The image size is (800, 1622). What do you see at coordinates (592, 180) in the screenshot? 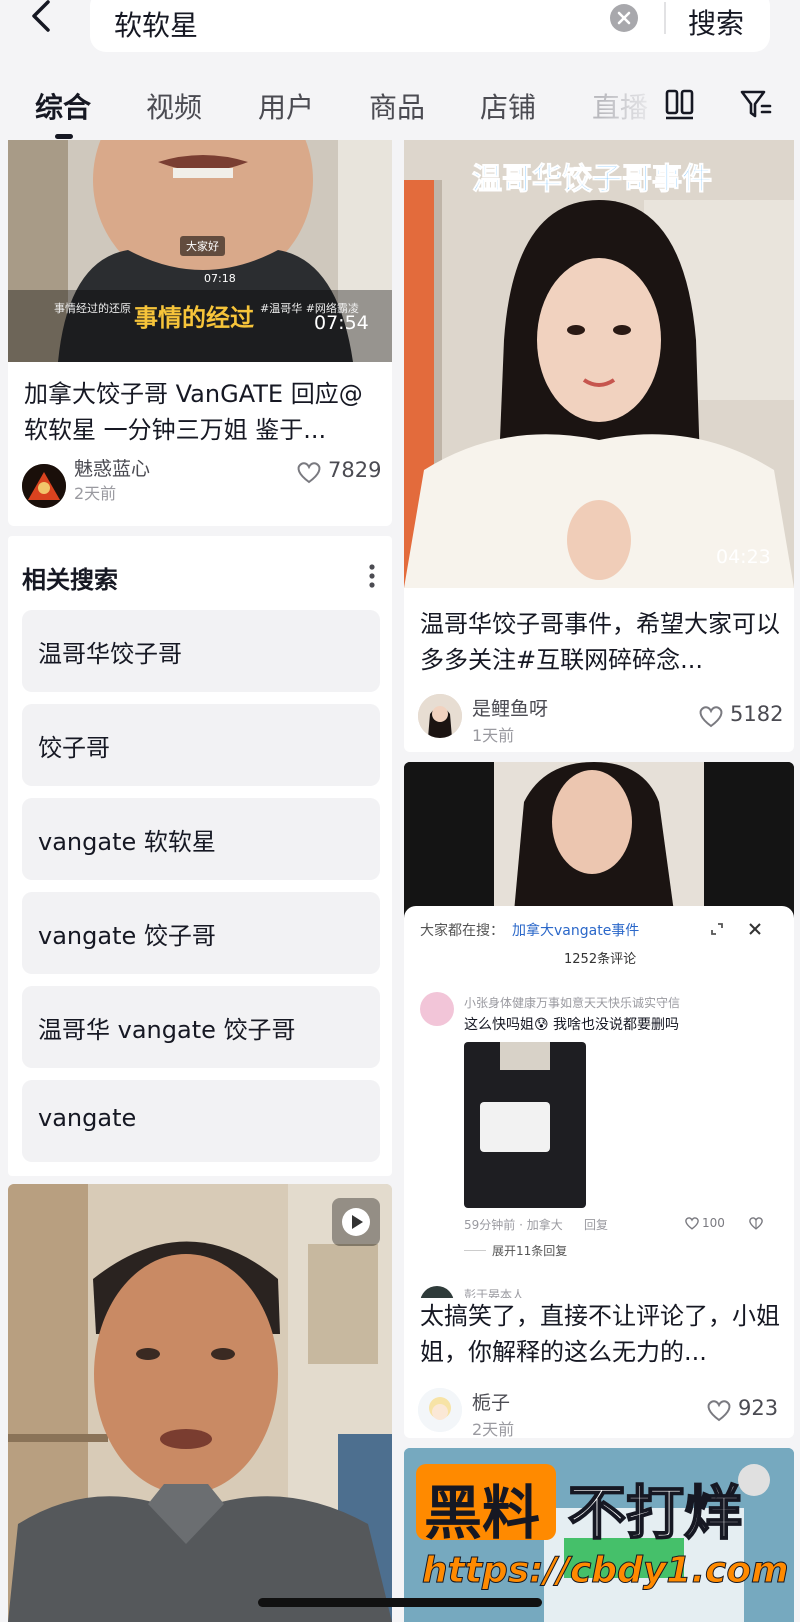
I see `video-overlay-title: 温哥华饺子哥事件` at bounding box center [592, 180].